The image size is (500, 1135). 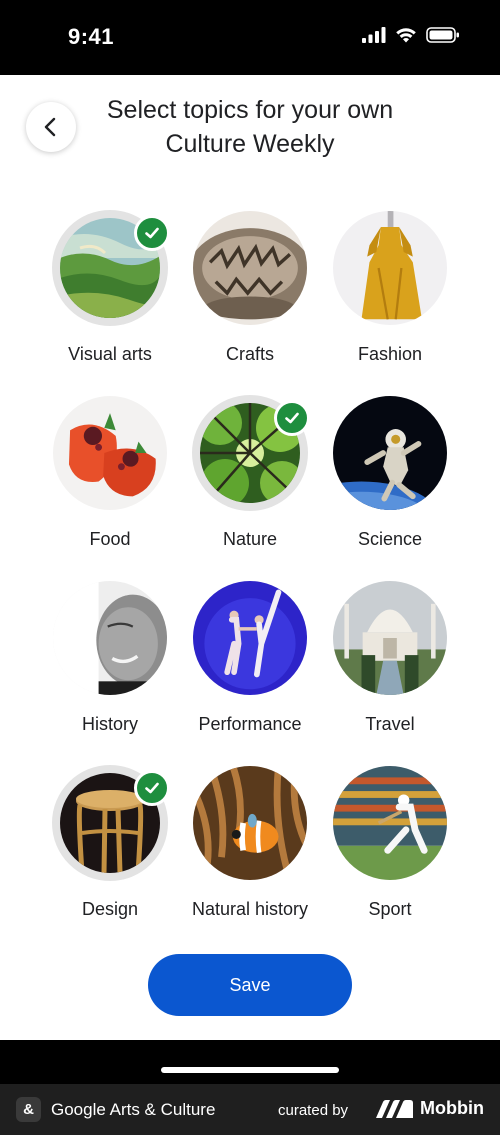 I want to click on topic-label: Sport, so click(x=390, y=909).